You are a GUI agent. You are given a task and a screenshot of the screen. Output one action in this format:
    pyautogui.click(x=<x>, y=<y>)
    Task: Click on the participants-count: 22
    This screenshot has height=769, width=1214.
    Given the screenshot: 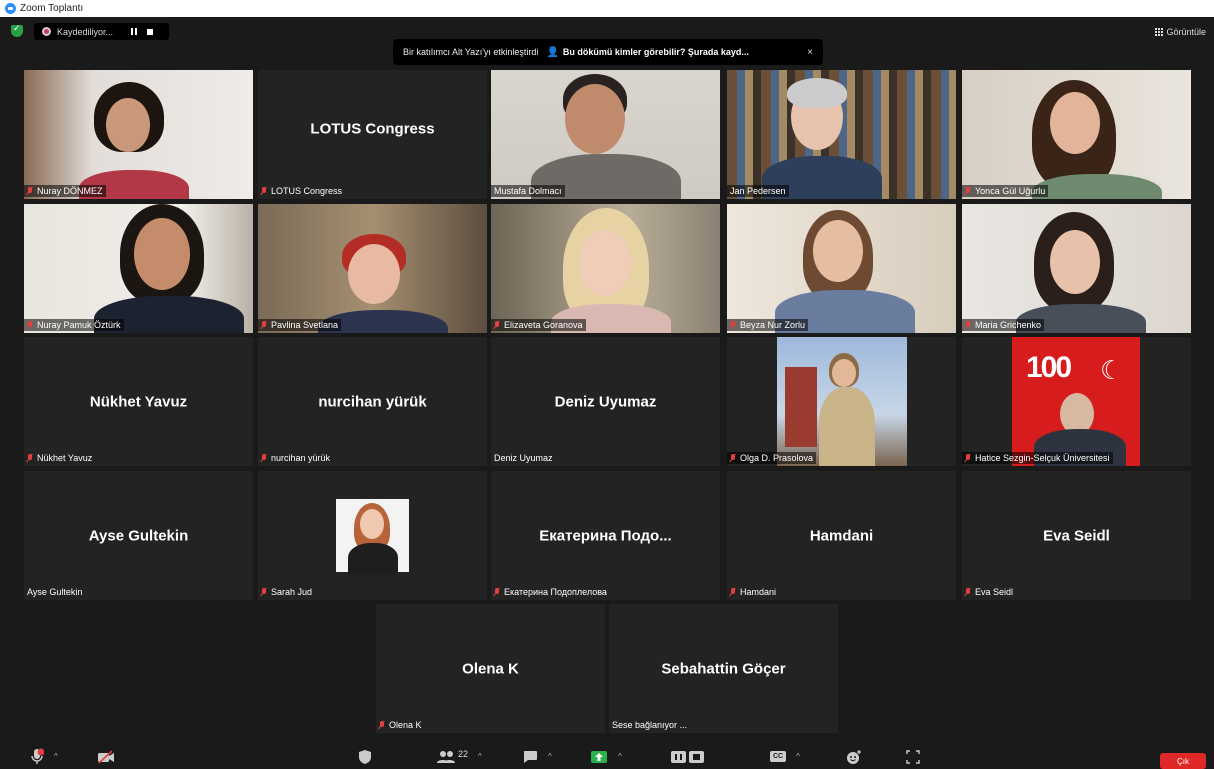 What is the action you would take?
    pyautogui.click(x=463, y=753)
    